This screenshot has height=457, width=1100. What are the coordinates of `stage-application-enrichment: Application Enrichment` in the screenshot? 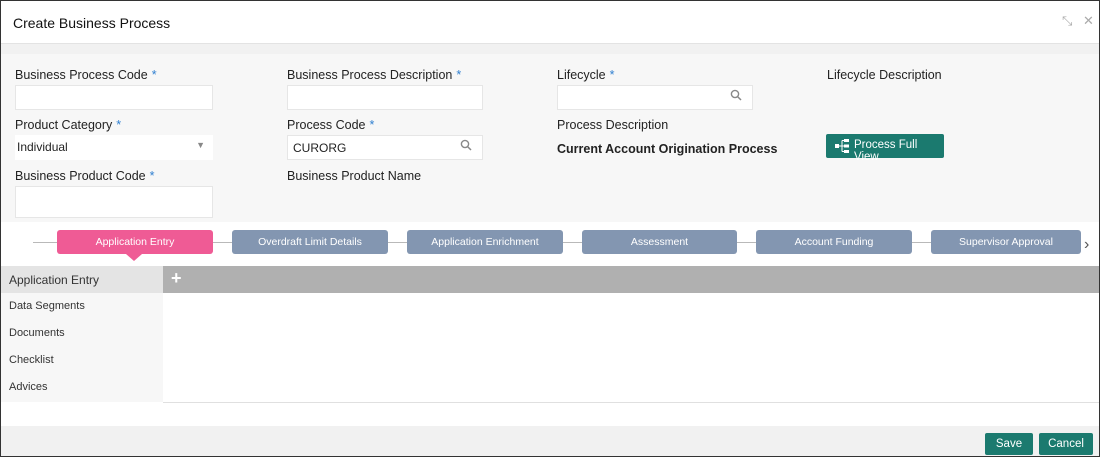 It's located at (485, 242).